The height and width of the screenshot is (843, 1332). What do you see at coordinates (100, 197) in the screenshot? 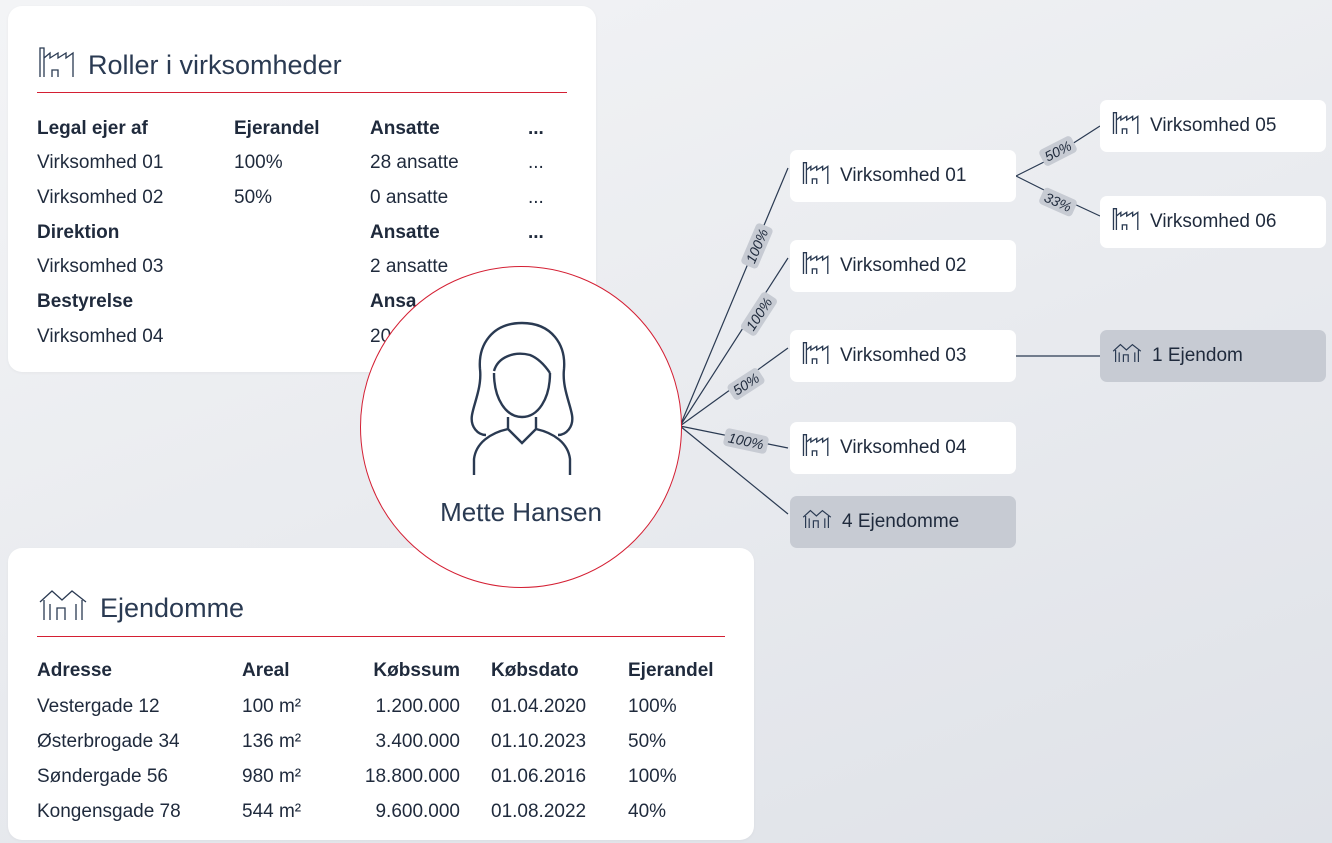
I see `table-cell: Virksomhed 02` at bounding box center [100, 197].